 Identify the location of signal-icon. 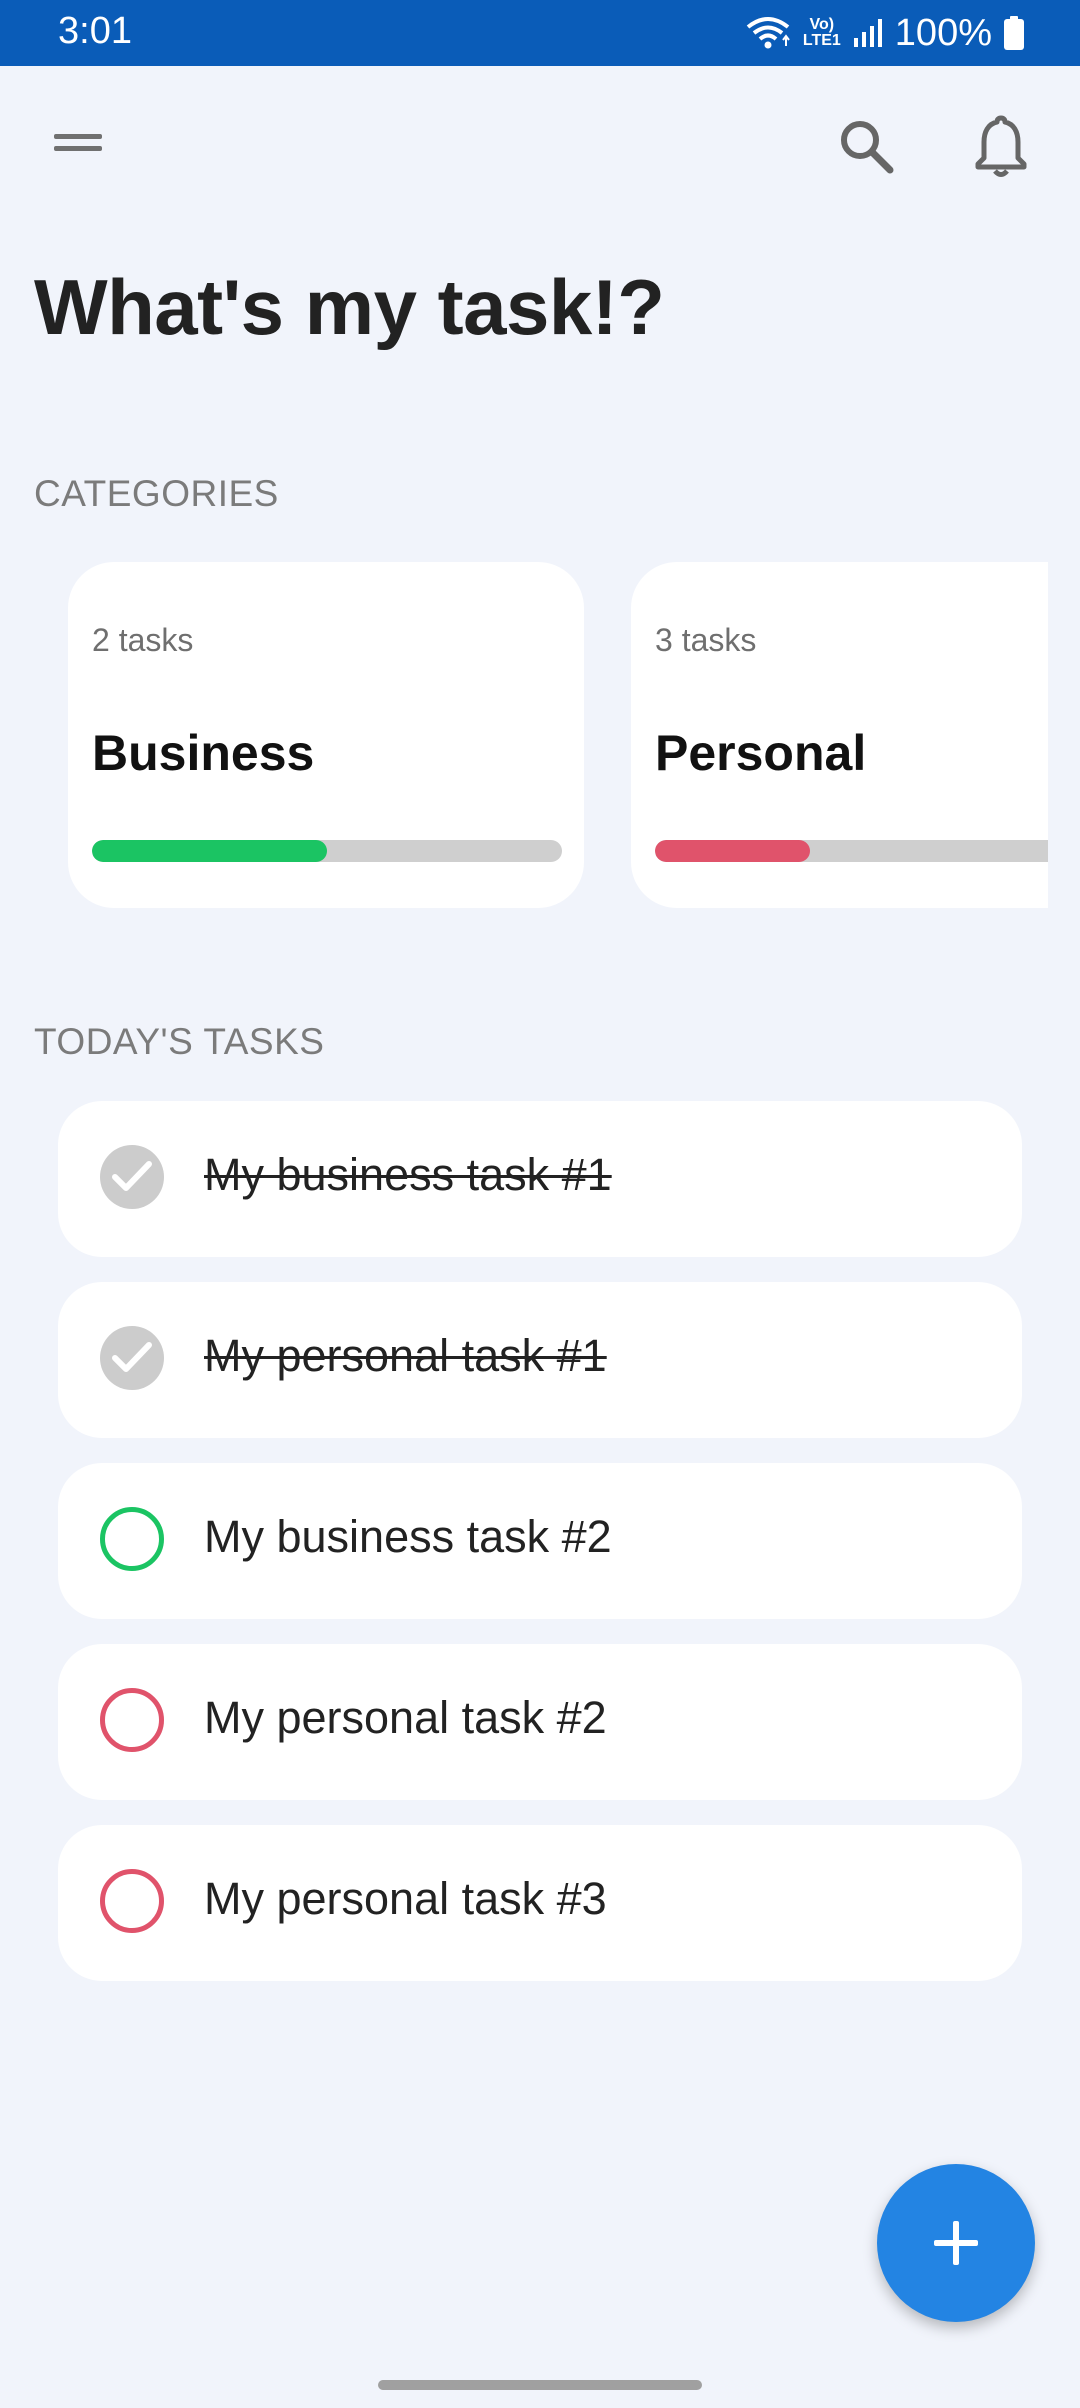
(867, 33).